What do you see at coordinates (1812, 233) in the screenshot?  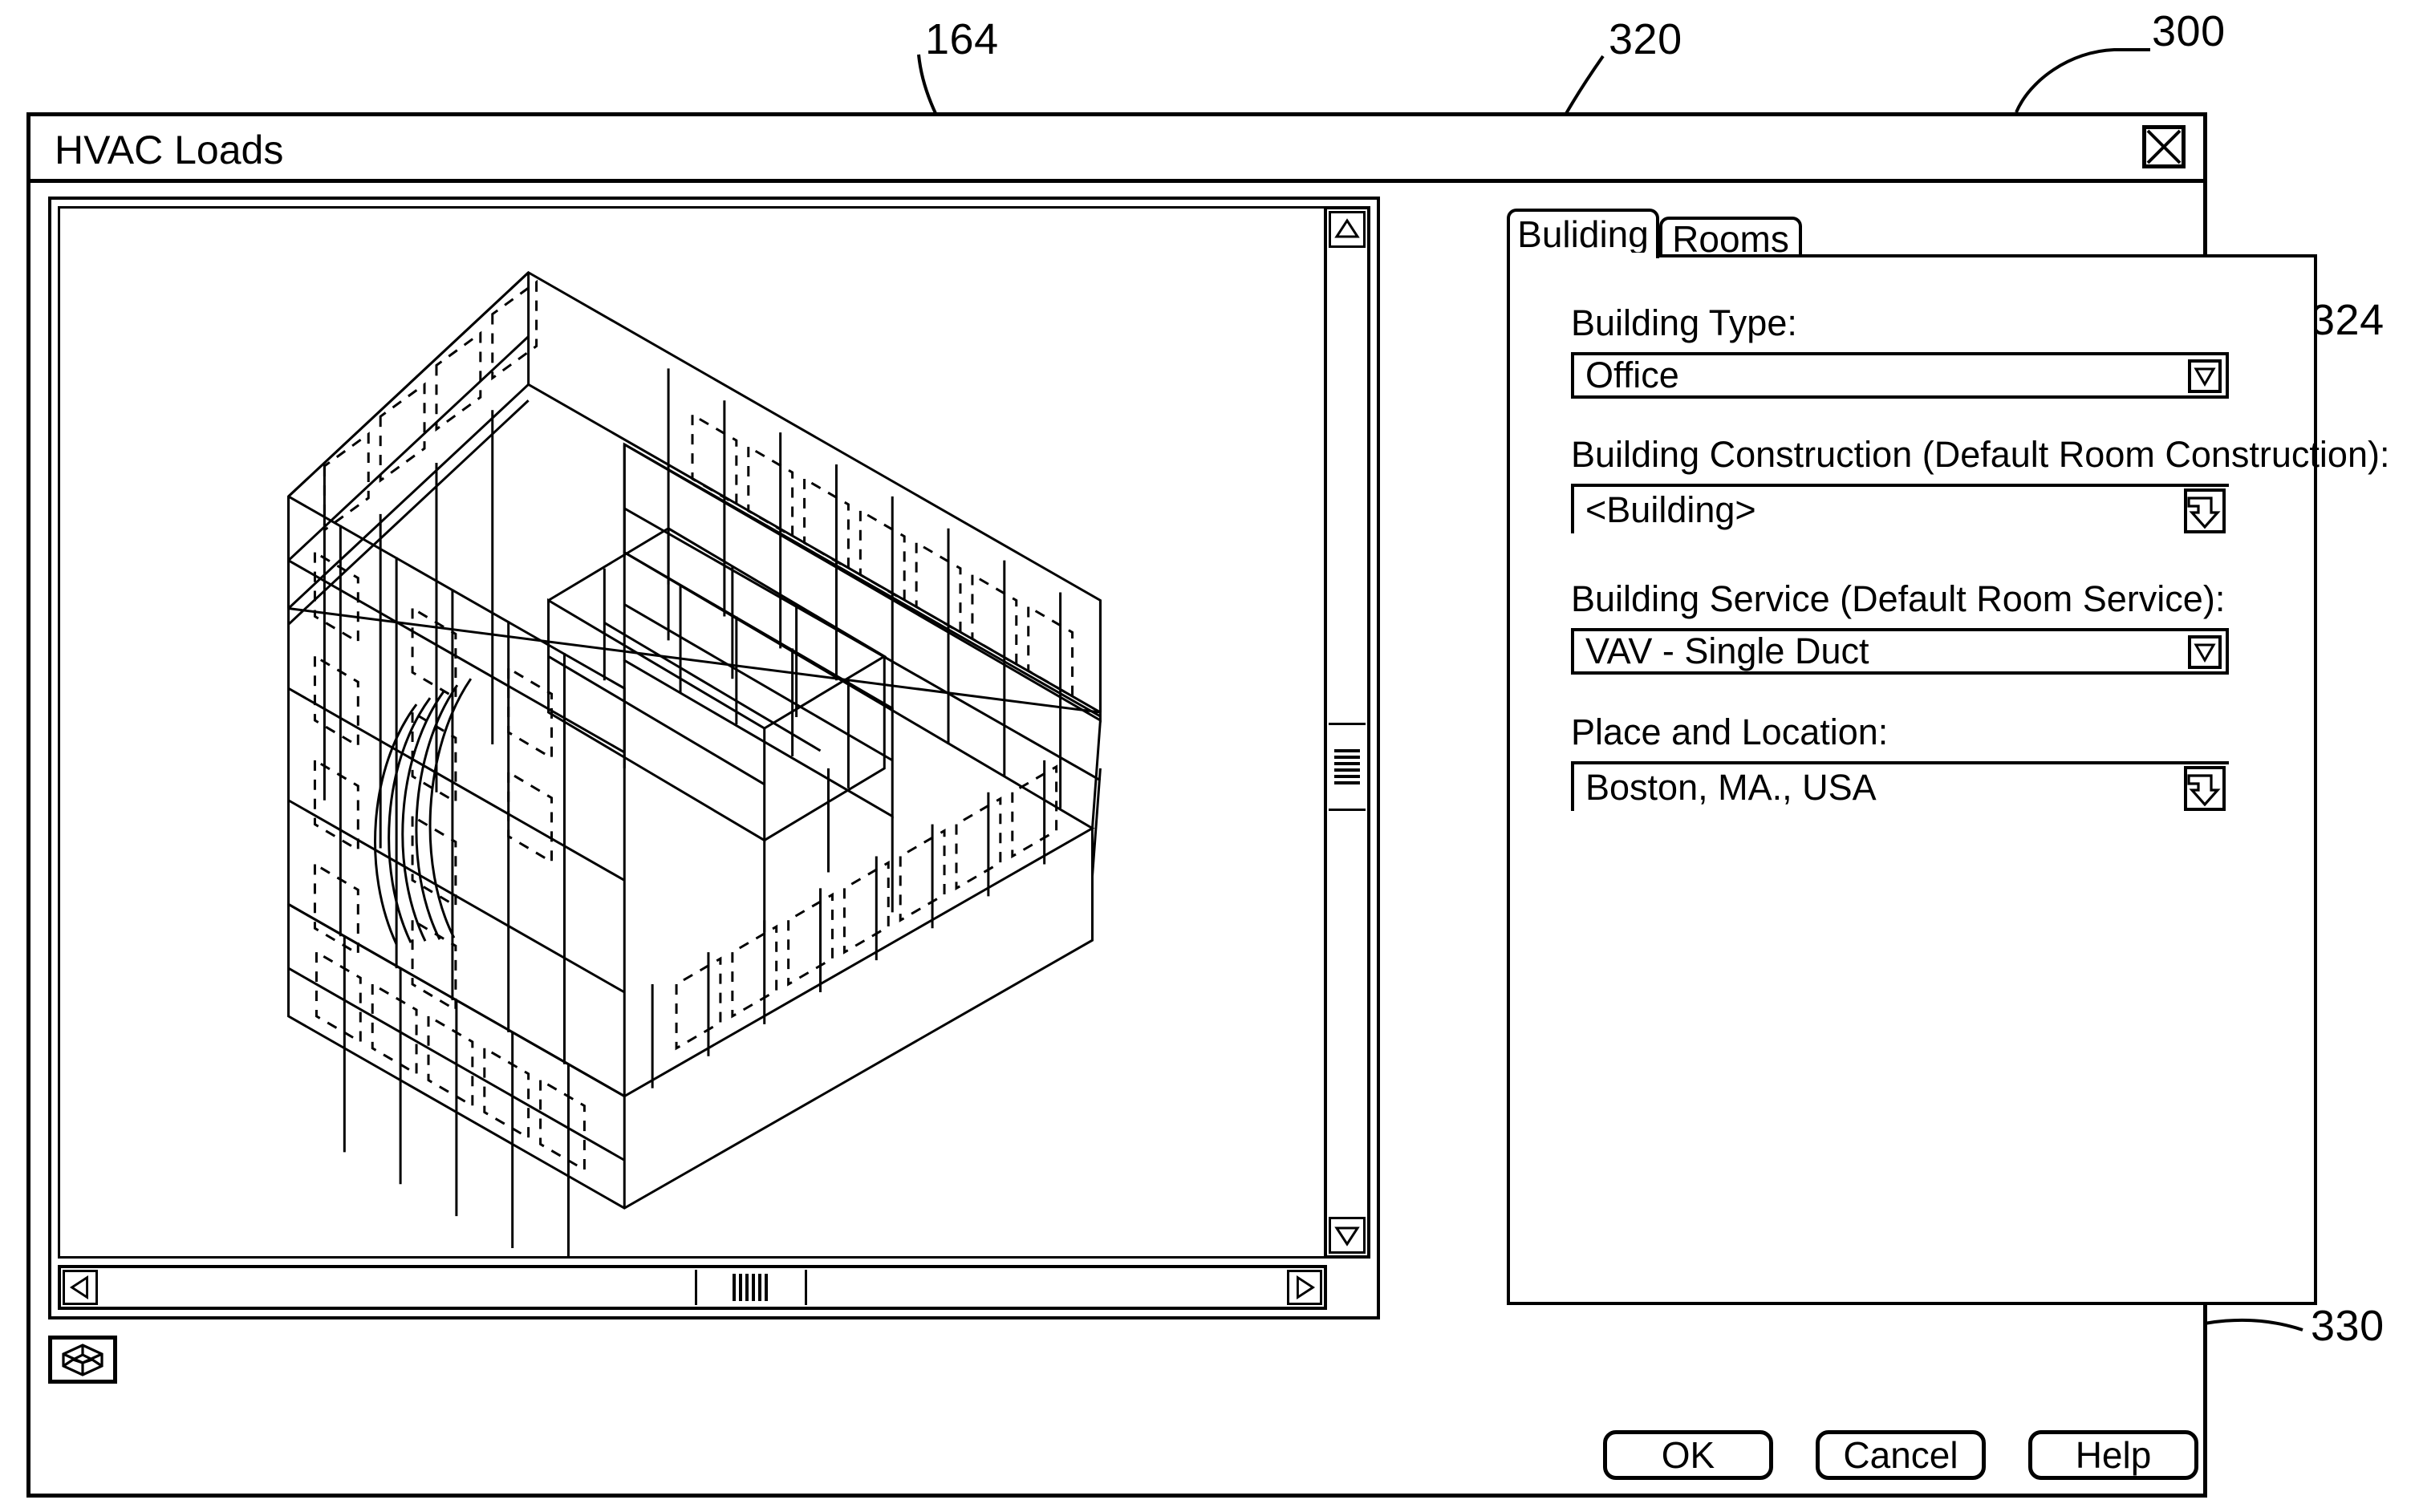 I see `tab-strip: Buliding Rooms` at bounding box center [1812, 233].